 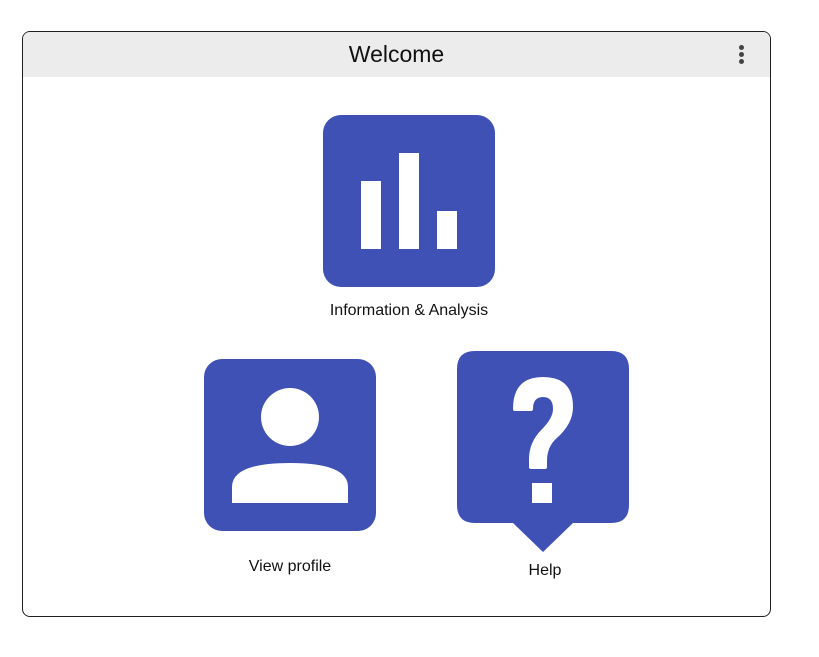 I want to click on person-icon, so click(x=290, y=445).